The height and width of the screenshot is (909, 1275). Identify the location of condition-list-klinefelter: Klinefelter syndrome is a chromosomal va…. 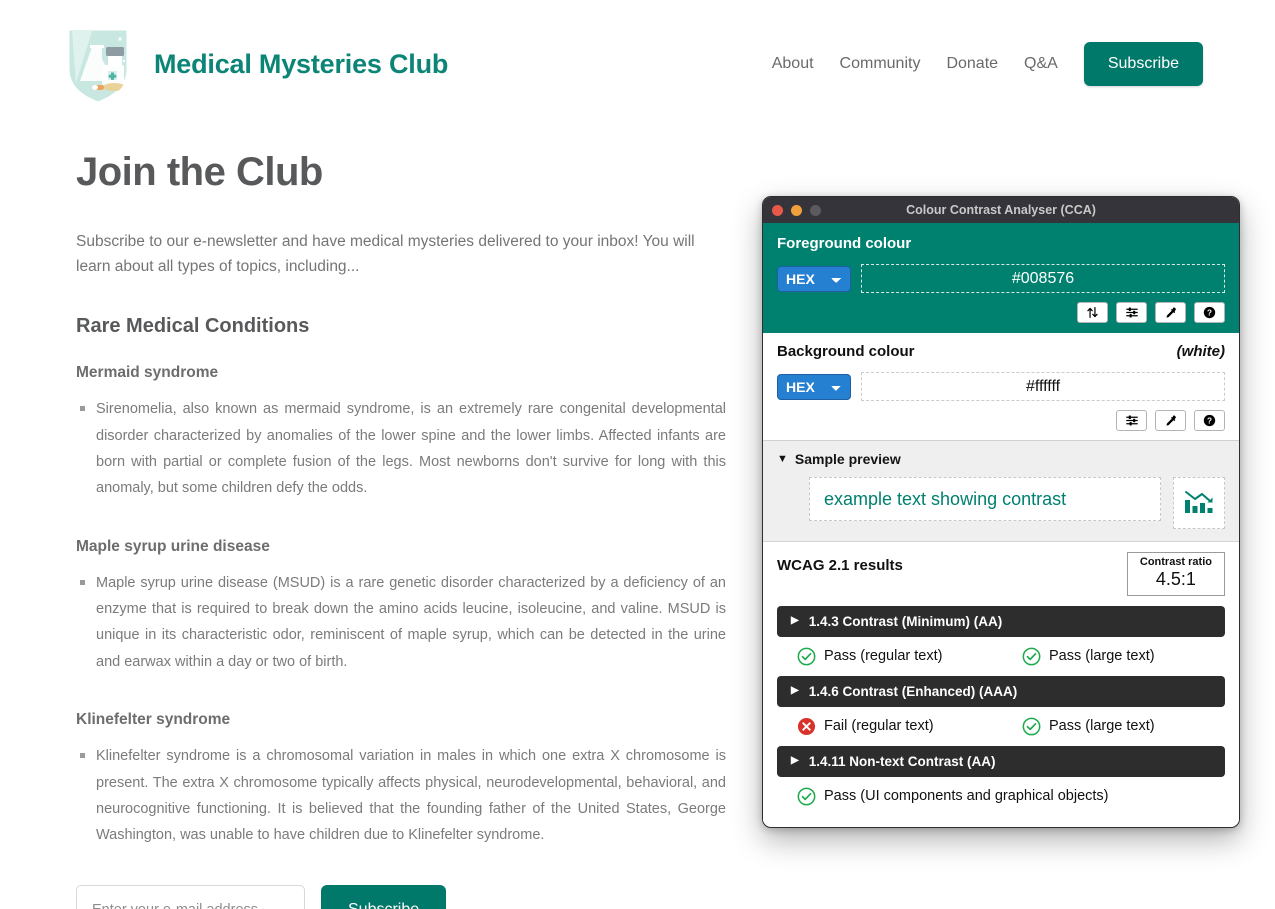
(401, 796).